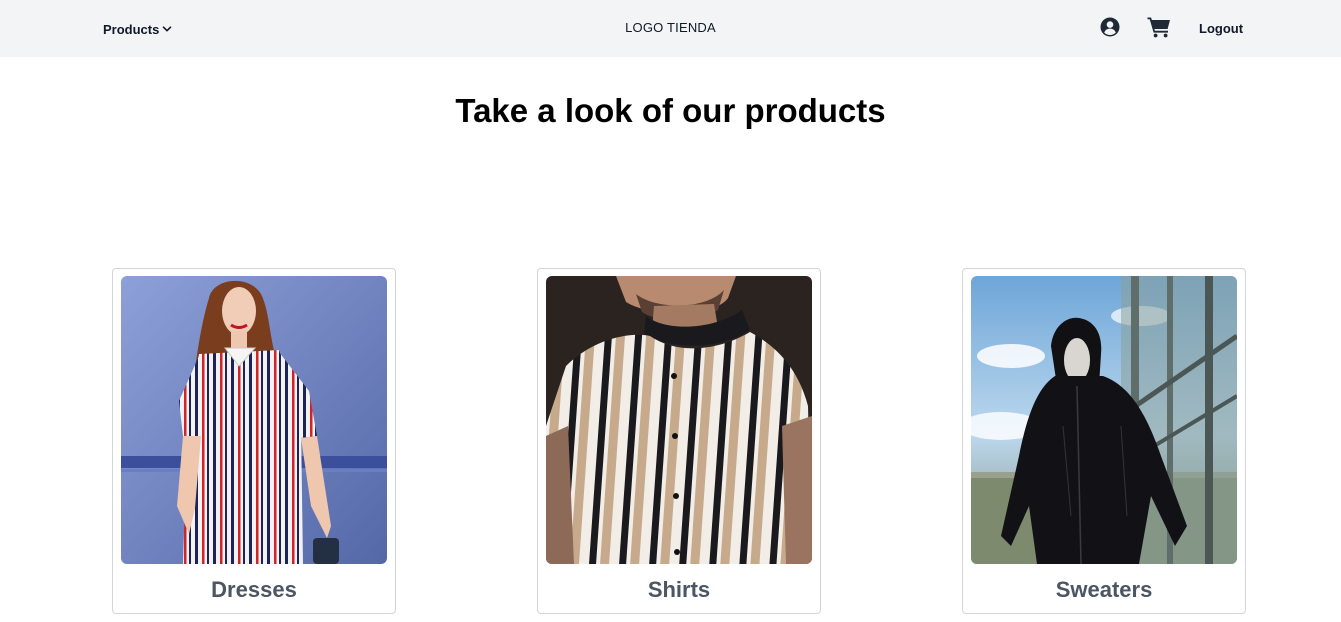 The height and width of the screenshot is (622, 1341). I want to click on black-hoodie-photo, so click(1104, 420).